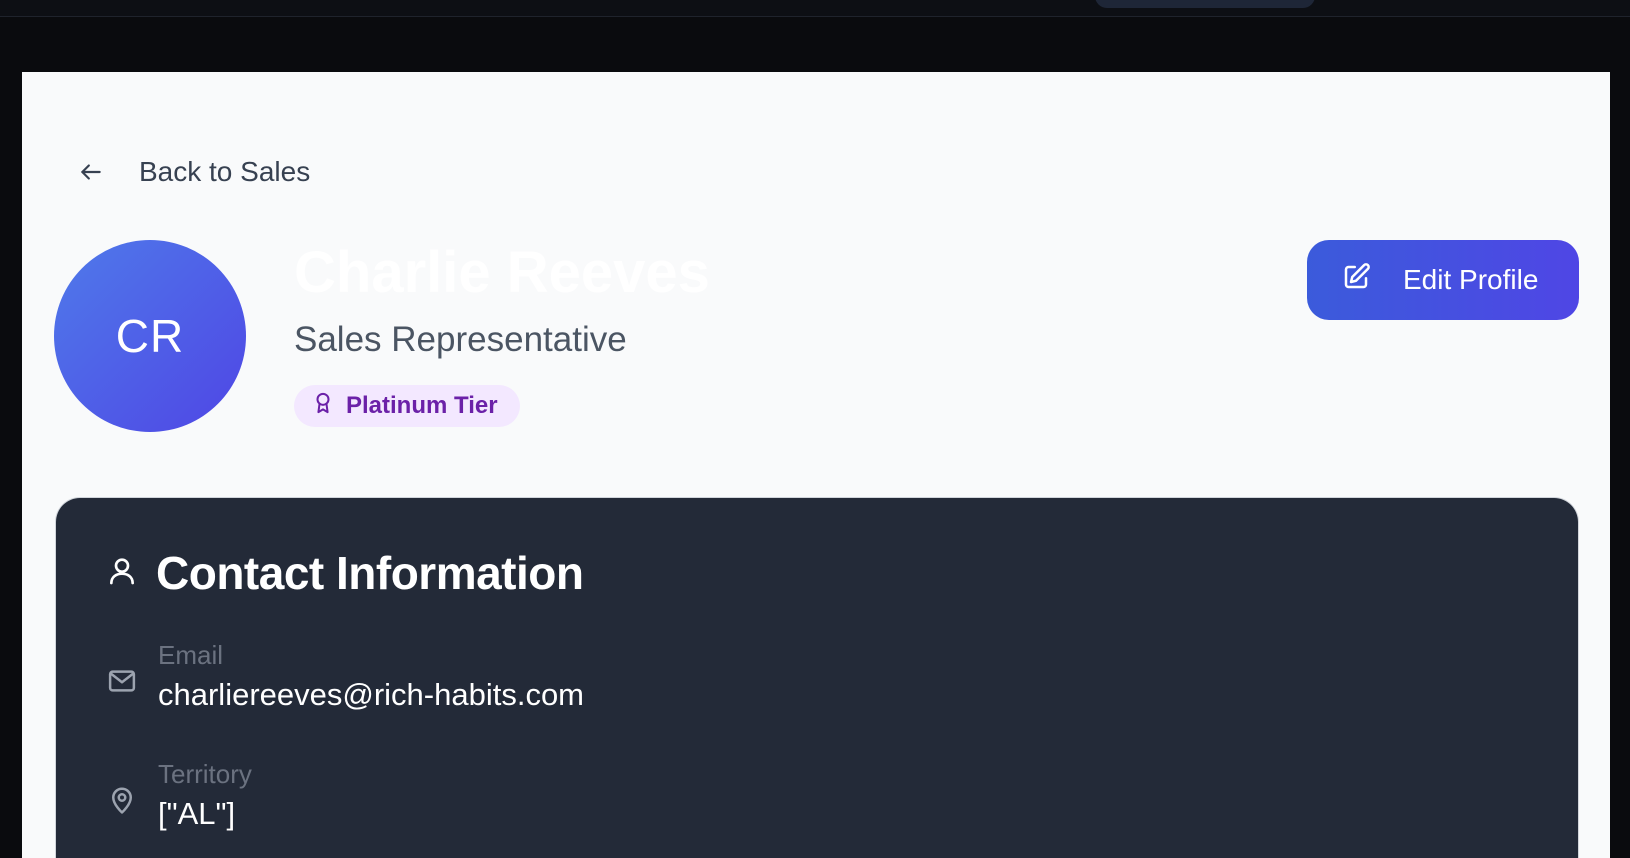 This screenshot has width=1630, height=858. I want to click on back-to-sales-link: Back to Sales, so click(193, 172).